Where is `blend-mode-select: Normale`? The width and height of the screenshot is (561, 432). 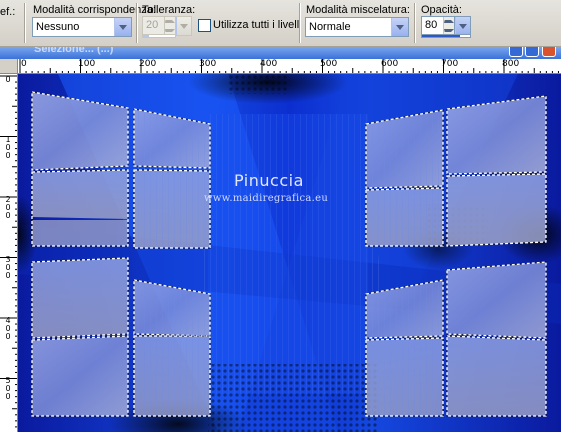 blend-mode-select: Normale is located at coordinates (357, 27).